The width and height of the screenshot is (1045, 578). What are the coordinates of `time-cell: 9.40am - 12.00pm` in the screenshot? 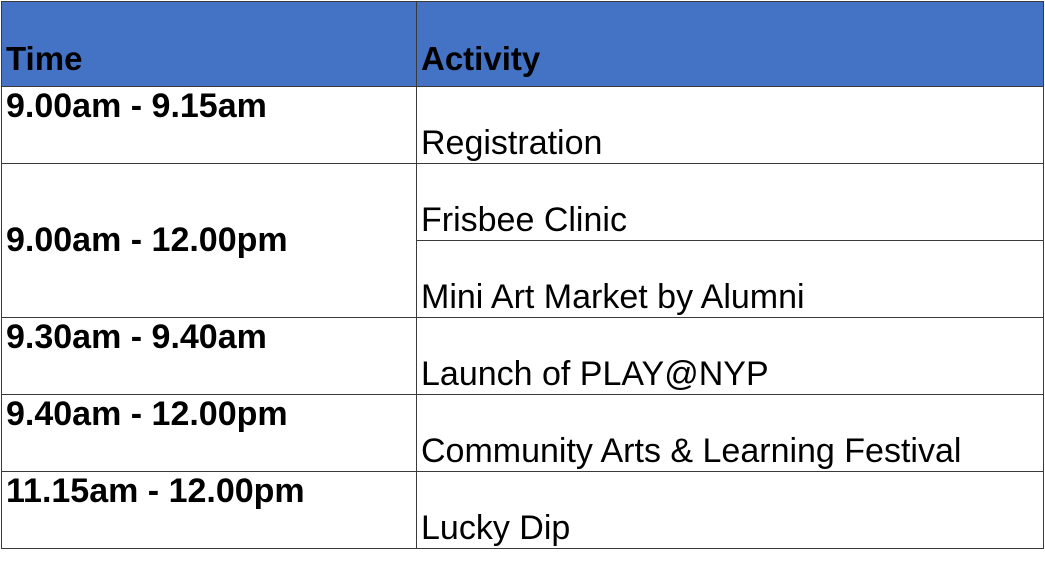 It's located at (209, 433).